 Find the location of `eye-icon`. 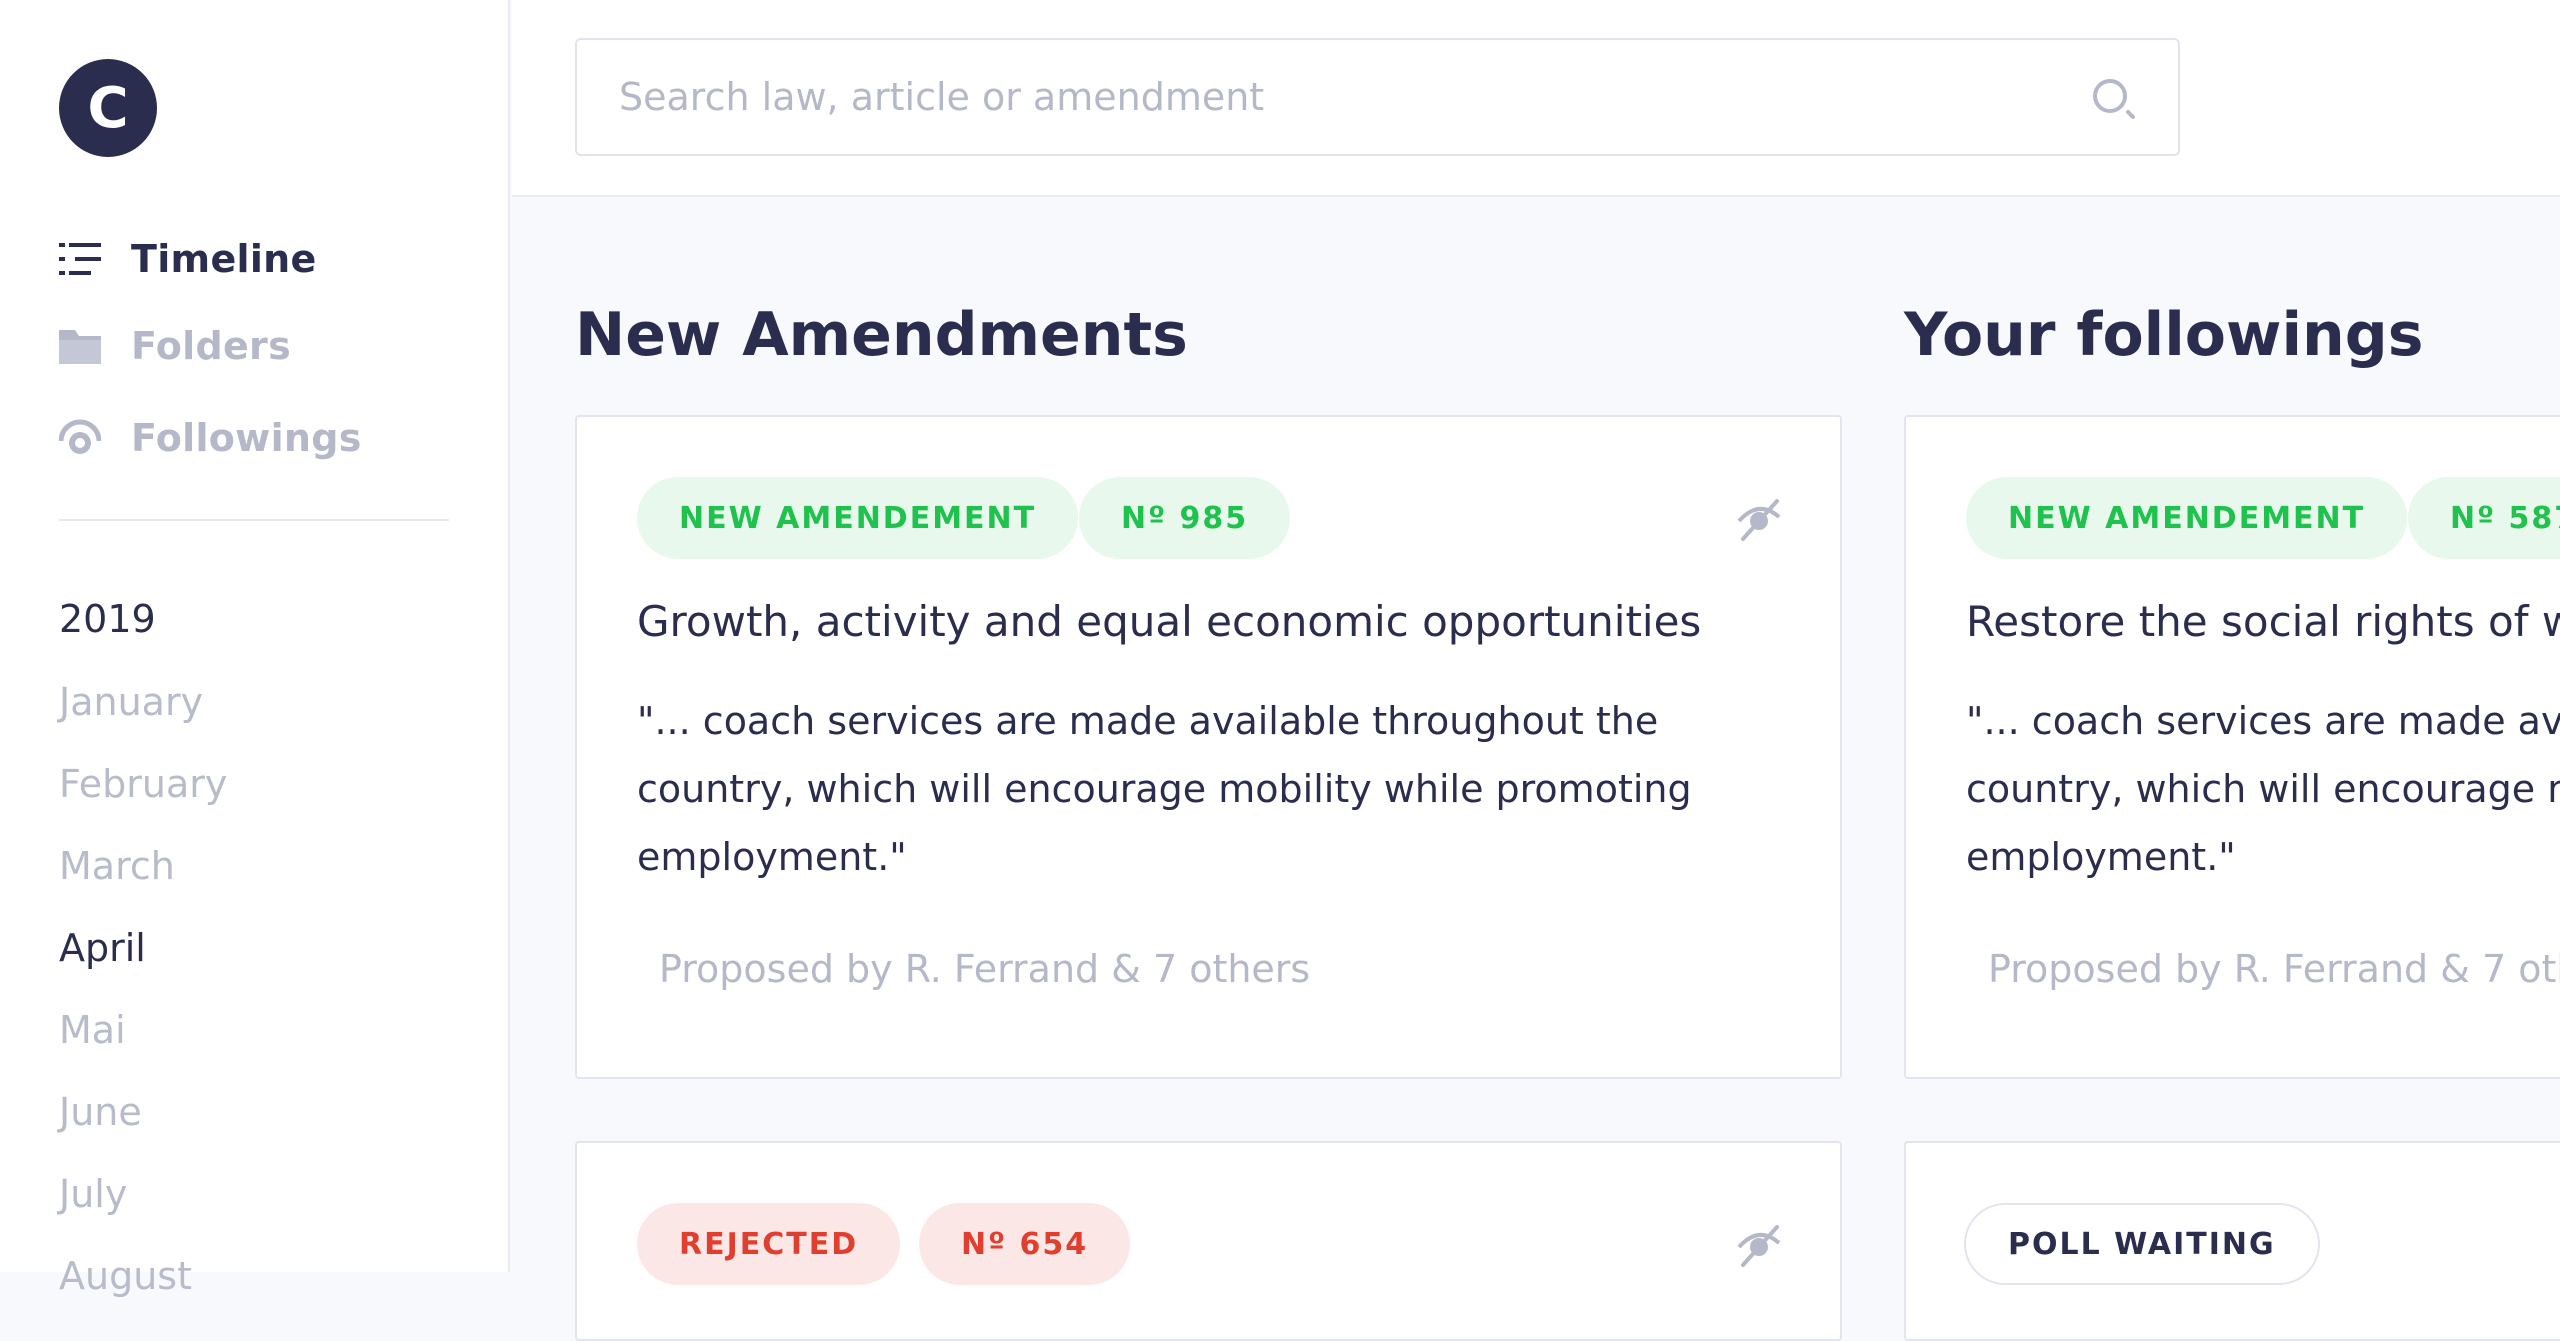

eye-icon is located at coordinates (80, 438).